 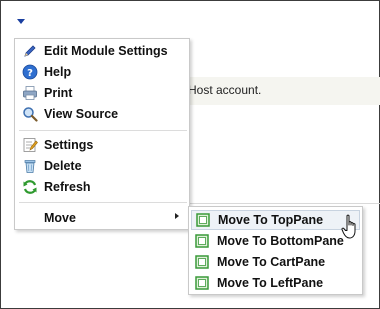 What do you see at coordinates (177, 216) in the screenshot?
I see `submenu-arrow-icon` at bounding box center [177, 216].